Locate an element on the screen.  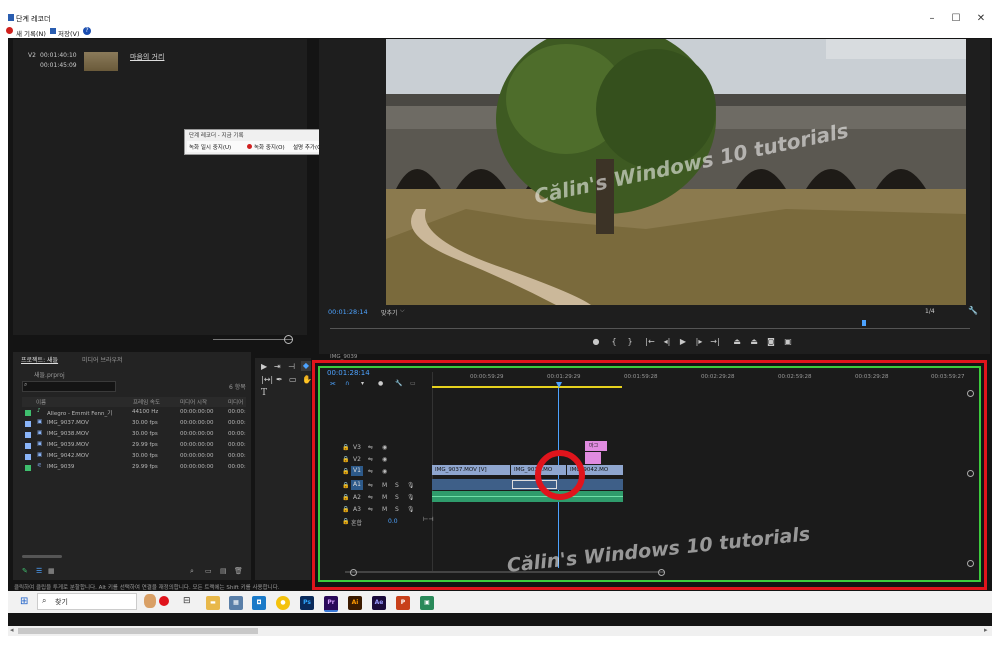
export-frame-icon: ◙ is located at coordinates (771, 341).